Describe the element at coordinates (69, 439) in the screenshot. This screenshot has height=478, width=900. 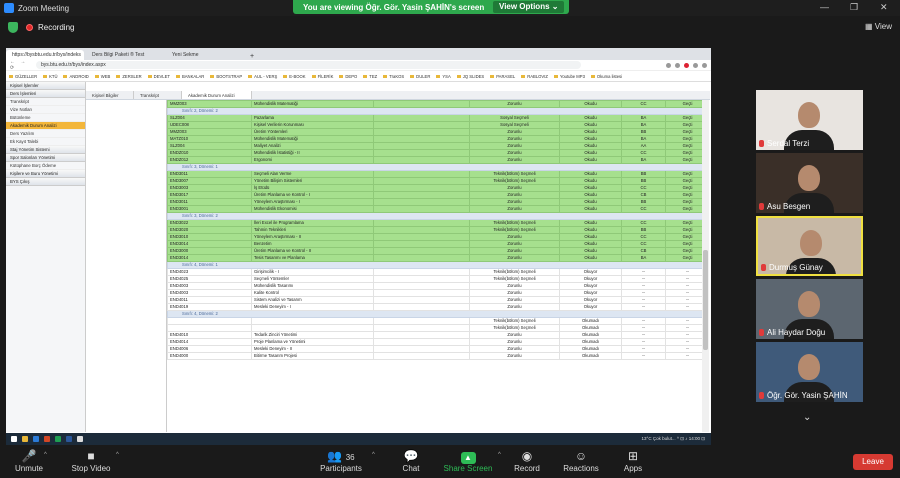
I see `word-icon` at that location.